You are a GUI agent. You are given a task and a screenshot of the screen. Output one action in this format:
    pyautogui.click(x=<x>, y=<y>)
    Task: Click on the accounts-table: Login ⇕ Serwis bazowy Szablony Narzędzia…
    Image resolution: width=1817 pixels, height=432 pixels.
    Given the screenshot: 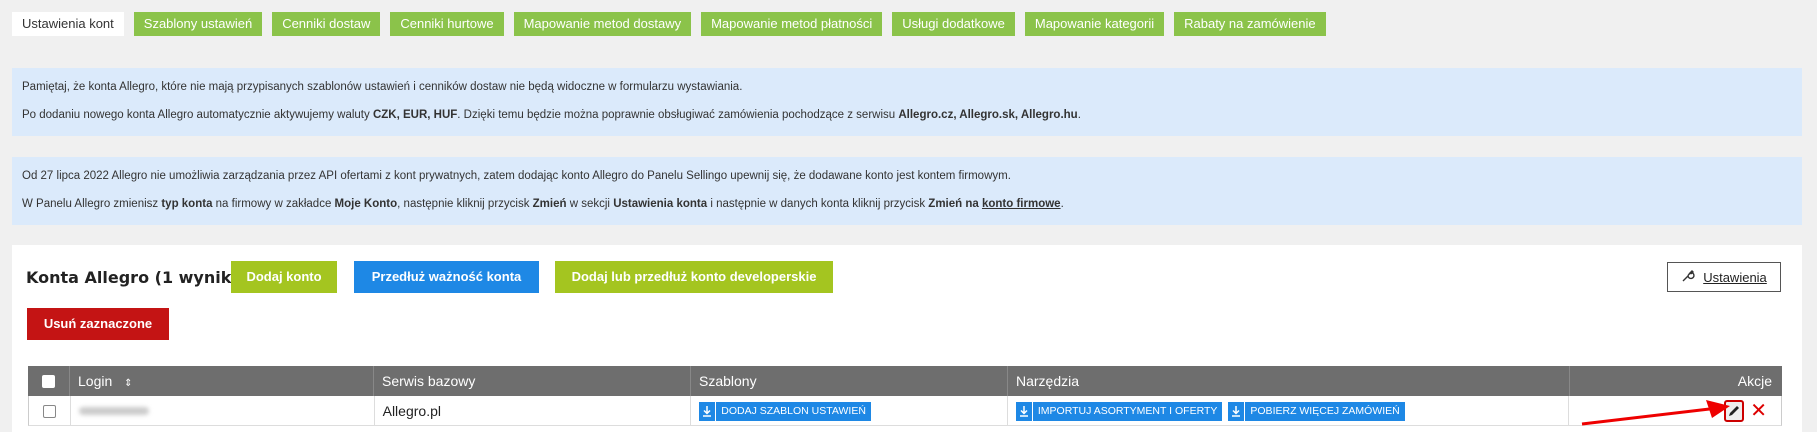 What is the action you would take?
    pyautogui.click(x=905, y=396)
    